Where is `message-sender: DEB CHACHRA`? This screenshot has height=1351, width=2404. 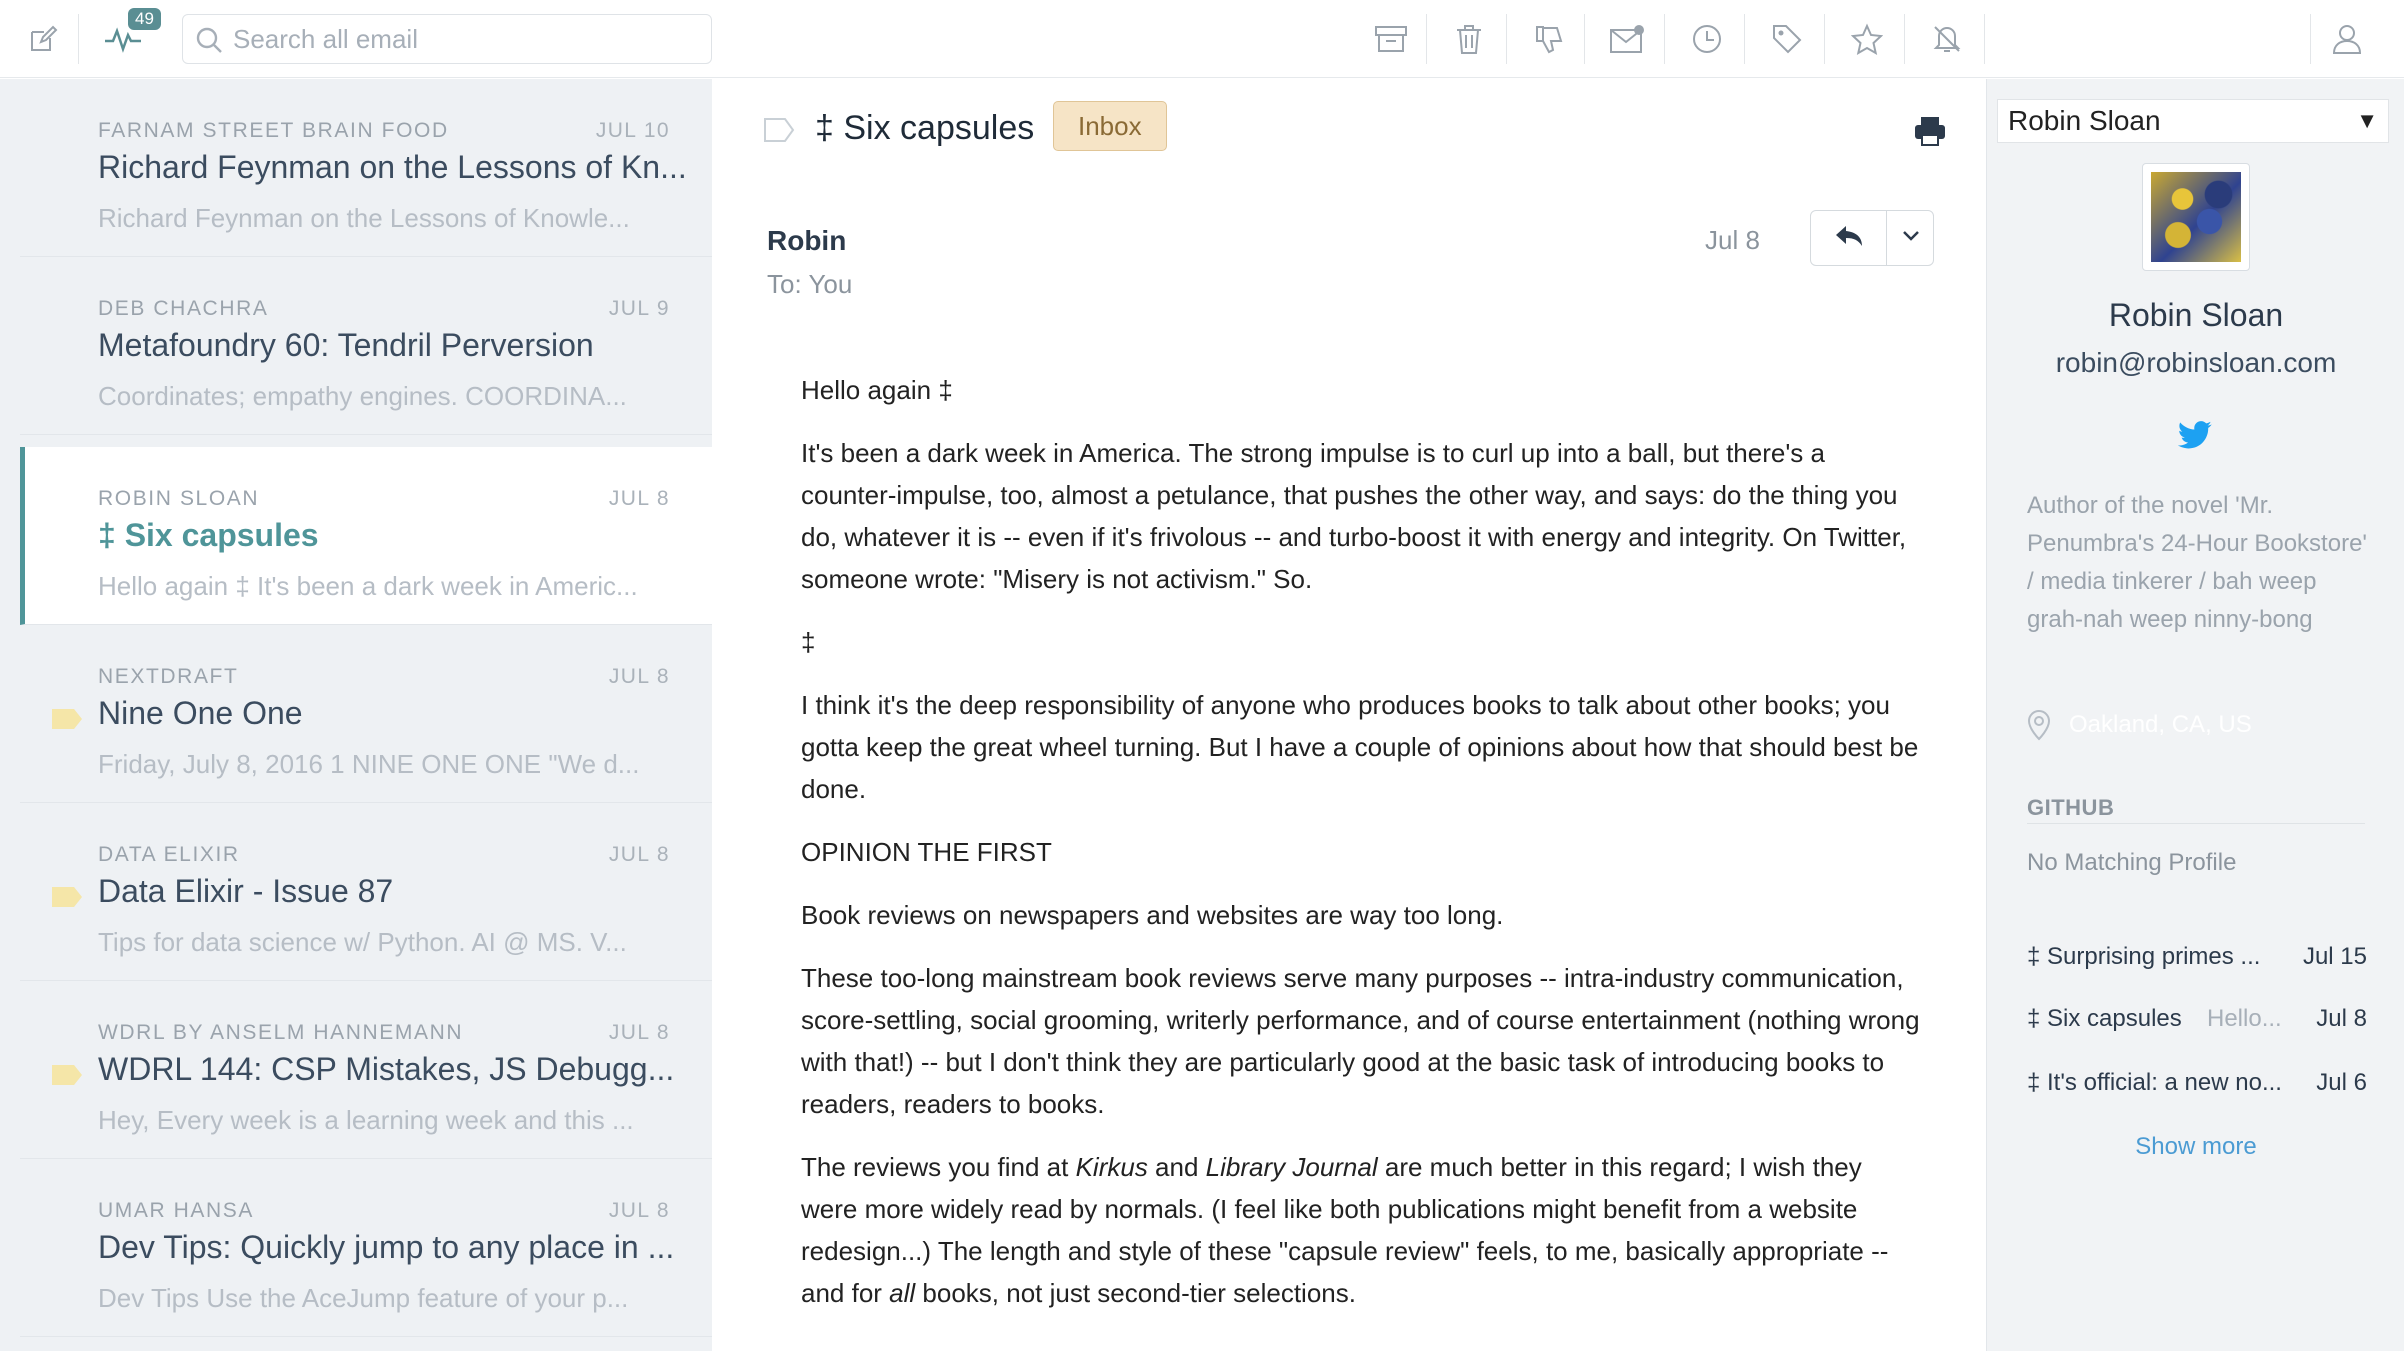
message-sender: DEB CHACHRA is located at coordinates (183, 308).